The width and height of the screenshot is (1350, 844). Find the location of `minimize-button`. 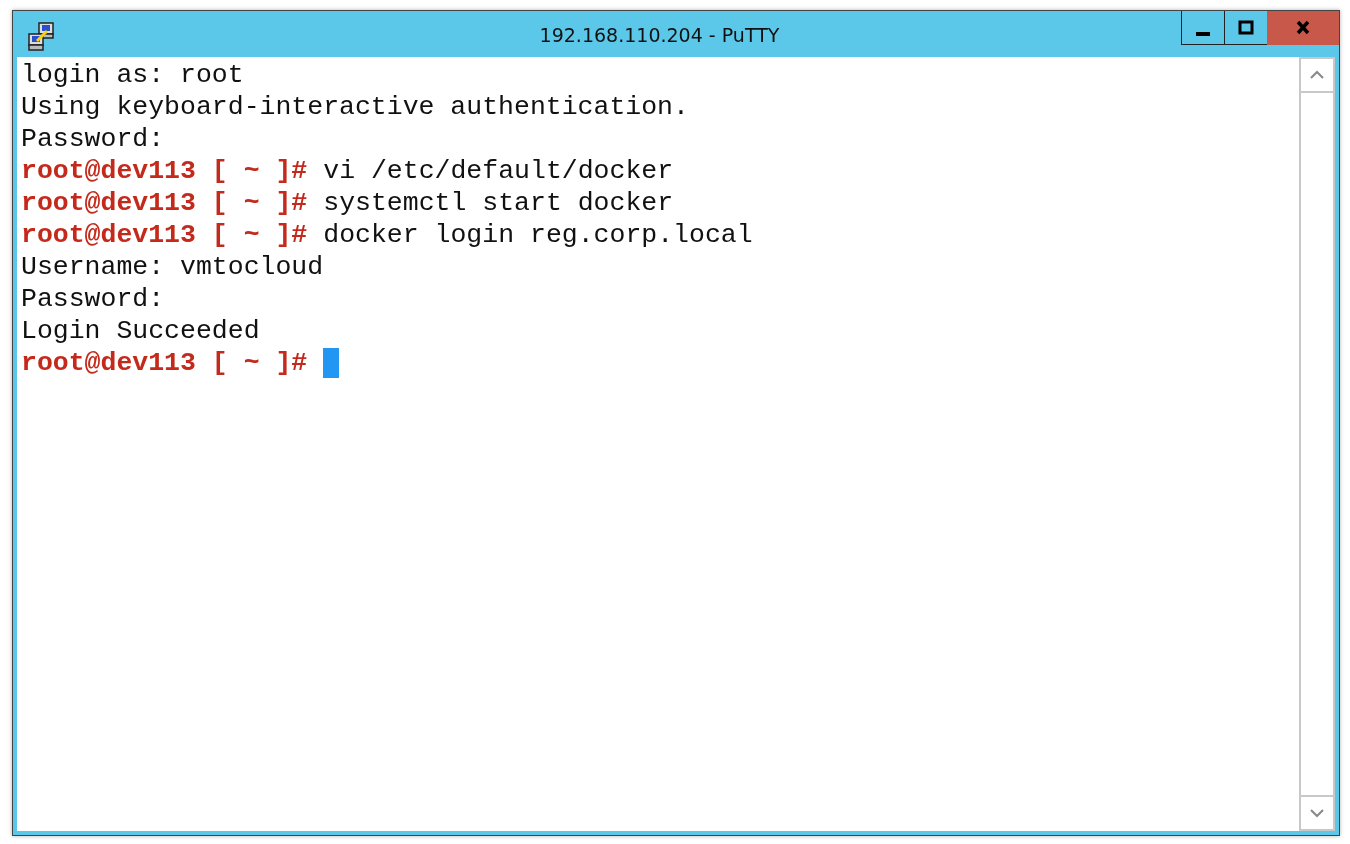

minimize-button is located at coordinates (1203, 28).